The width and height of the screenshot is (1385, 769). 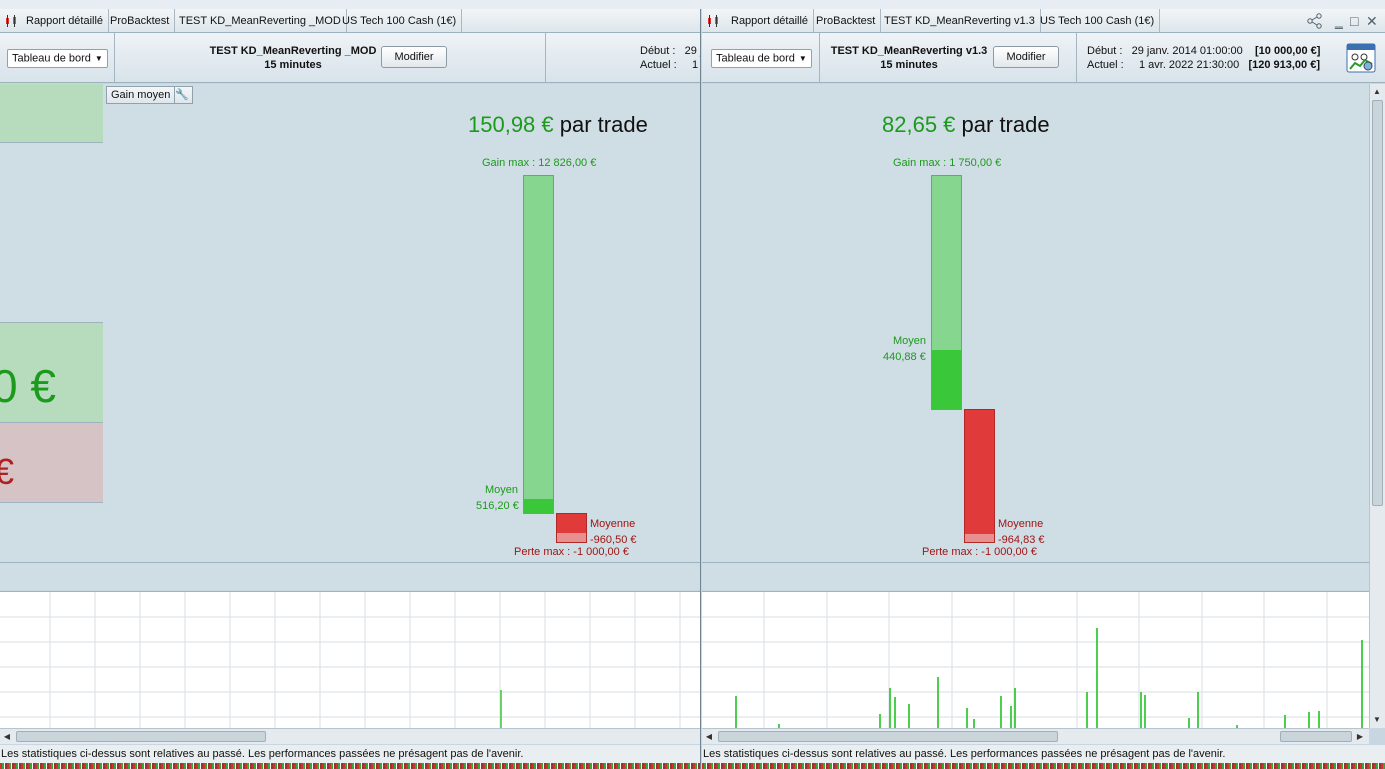 What do you see at coordinates (1377, 91) in the screenshot?
I see `scroll-up-icon: ▲` at bounding box center [1377, 91].